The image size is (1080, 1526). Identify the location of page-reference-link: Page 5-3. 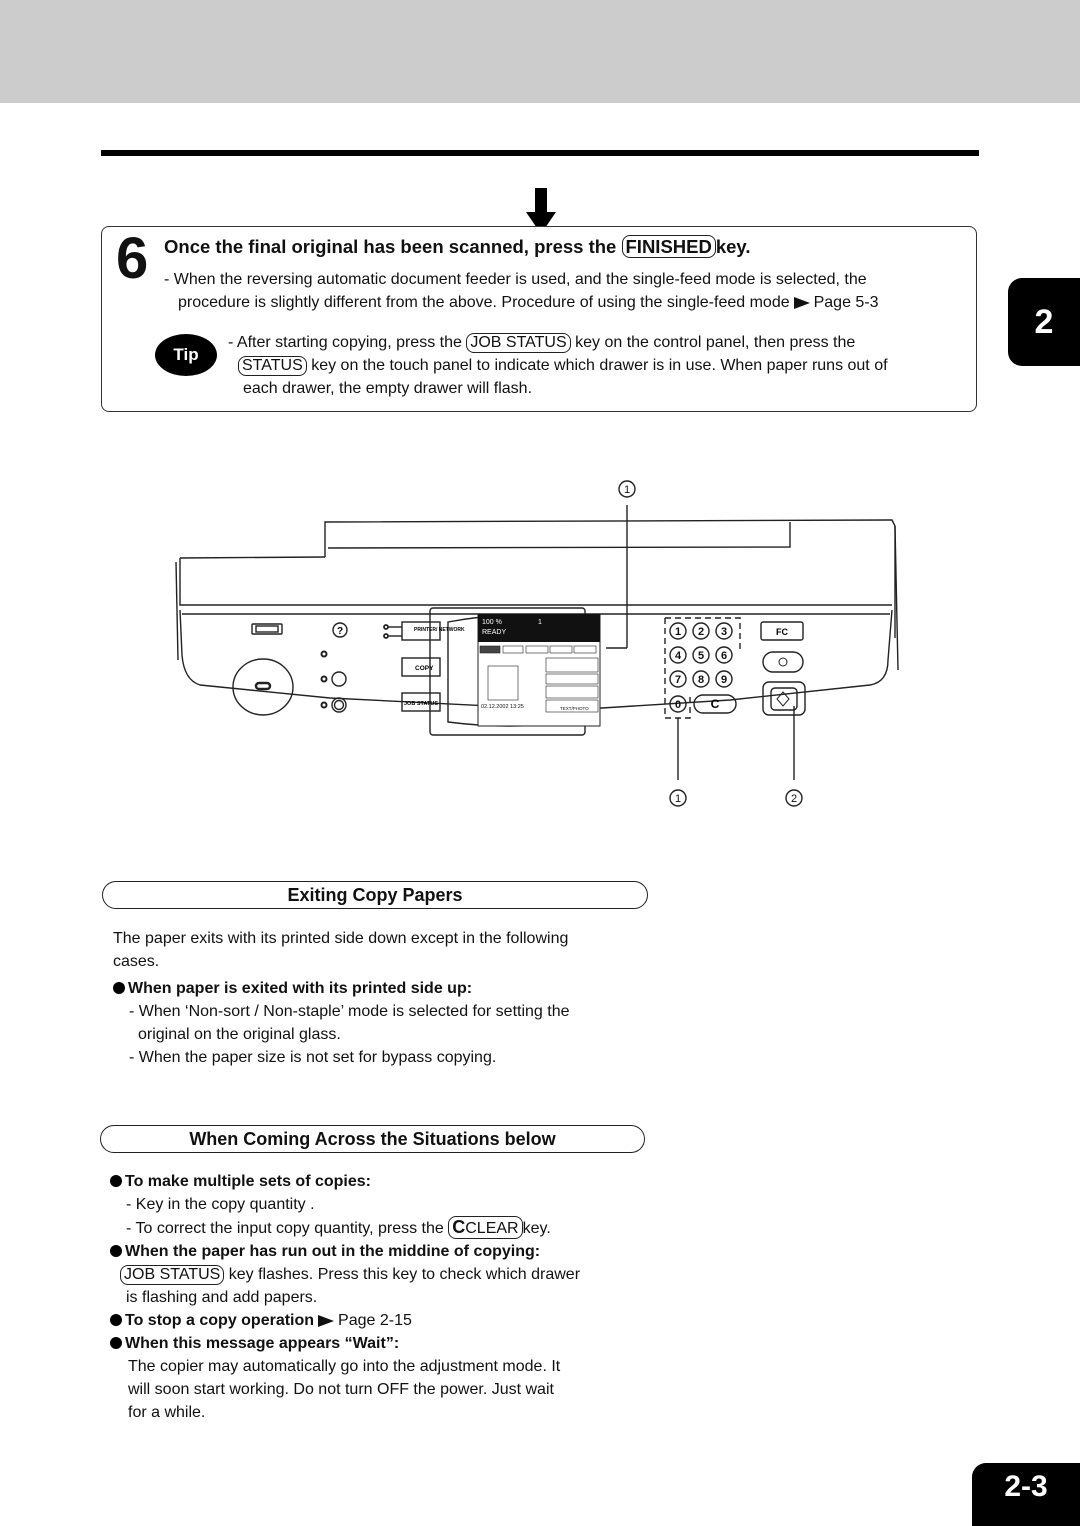
(846, 302).